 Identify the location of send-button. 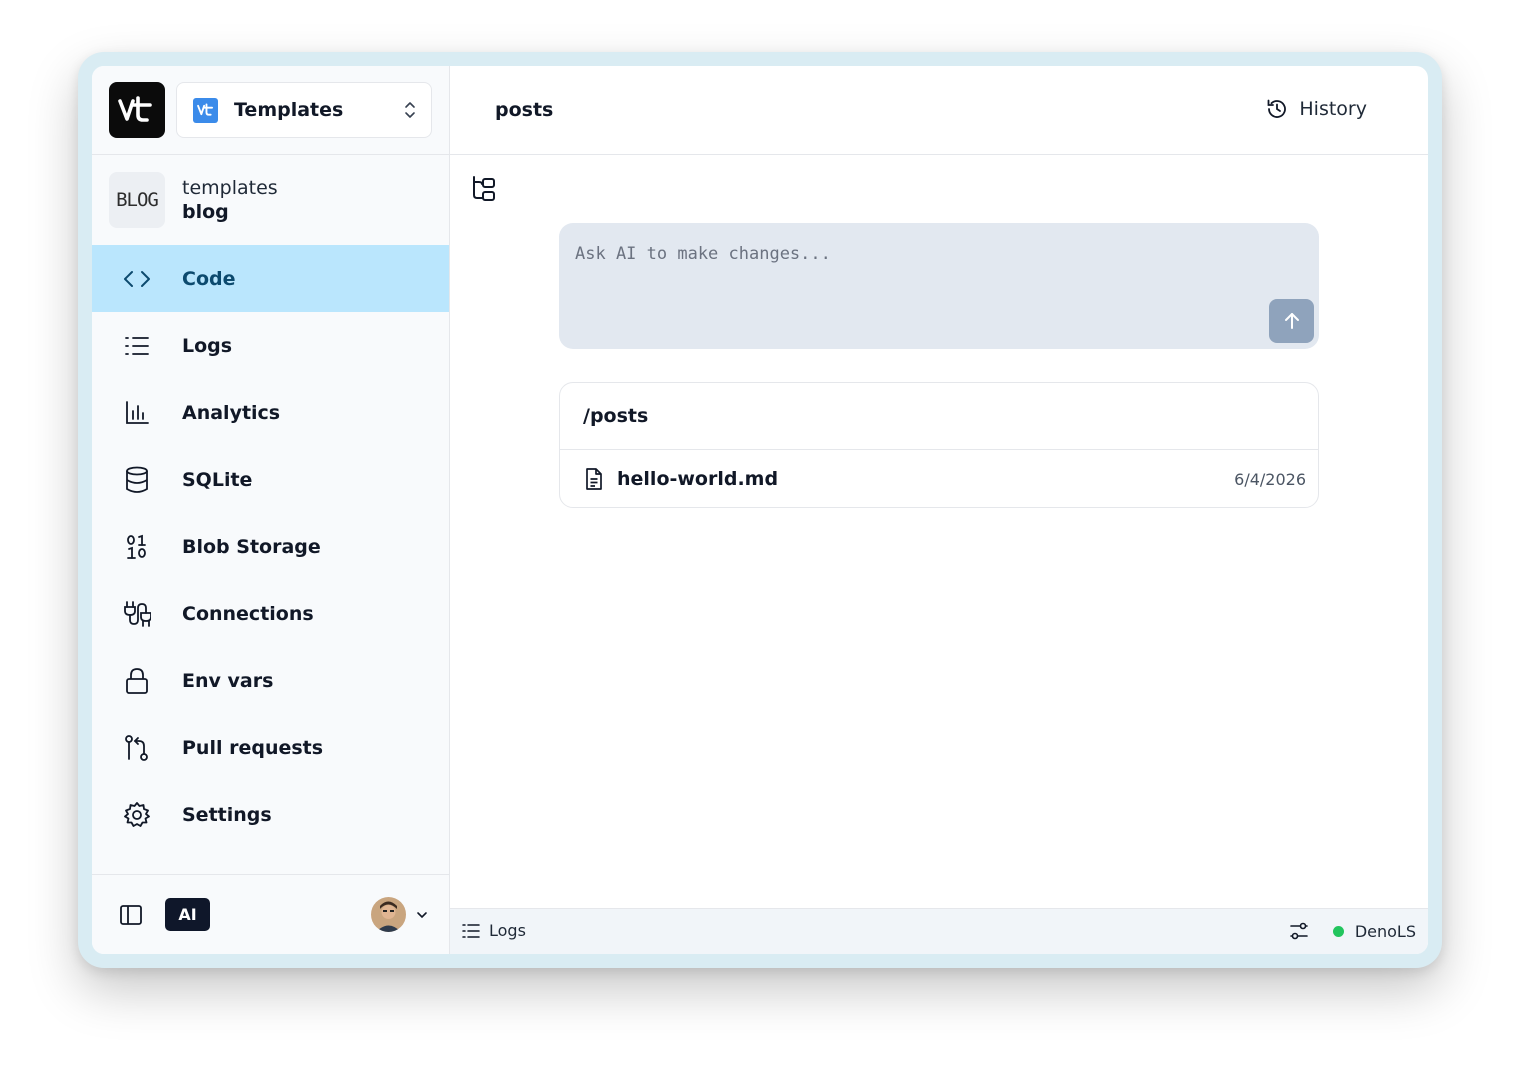
(1291, 321).